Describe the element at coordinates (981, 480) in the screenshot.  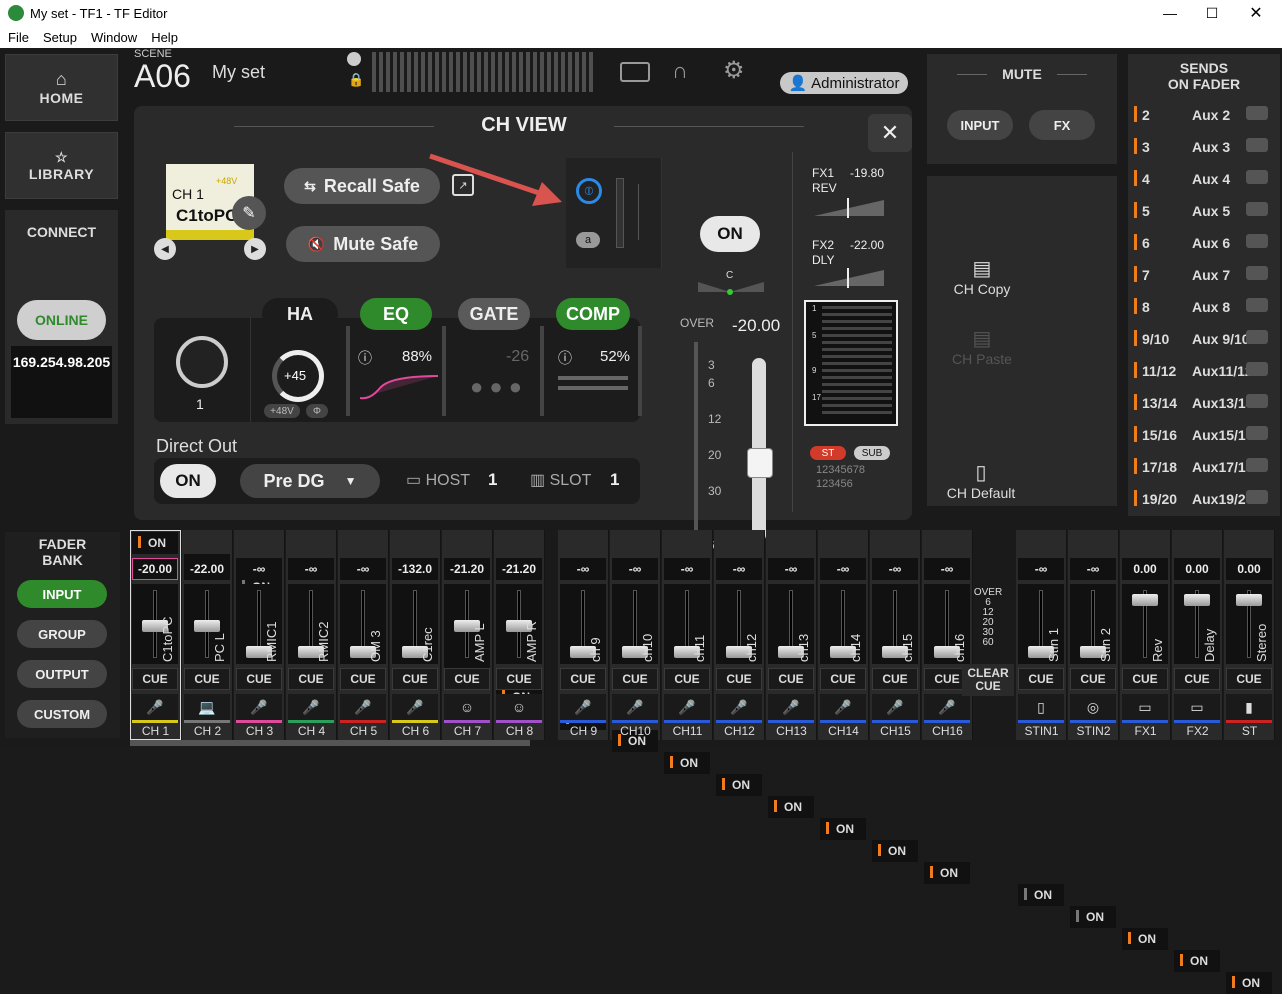
I see `ch-default-button: ▯ CH Default` at that location.